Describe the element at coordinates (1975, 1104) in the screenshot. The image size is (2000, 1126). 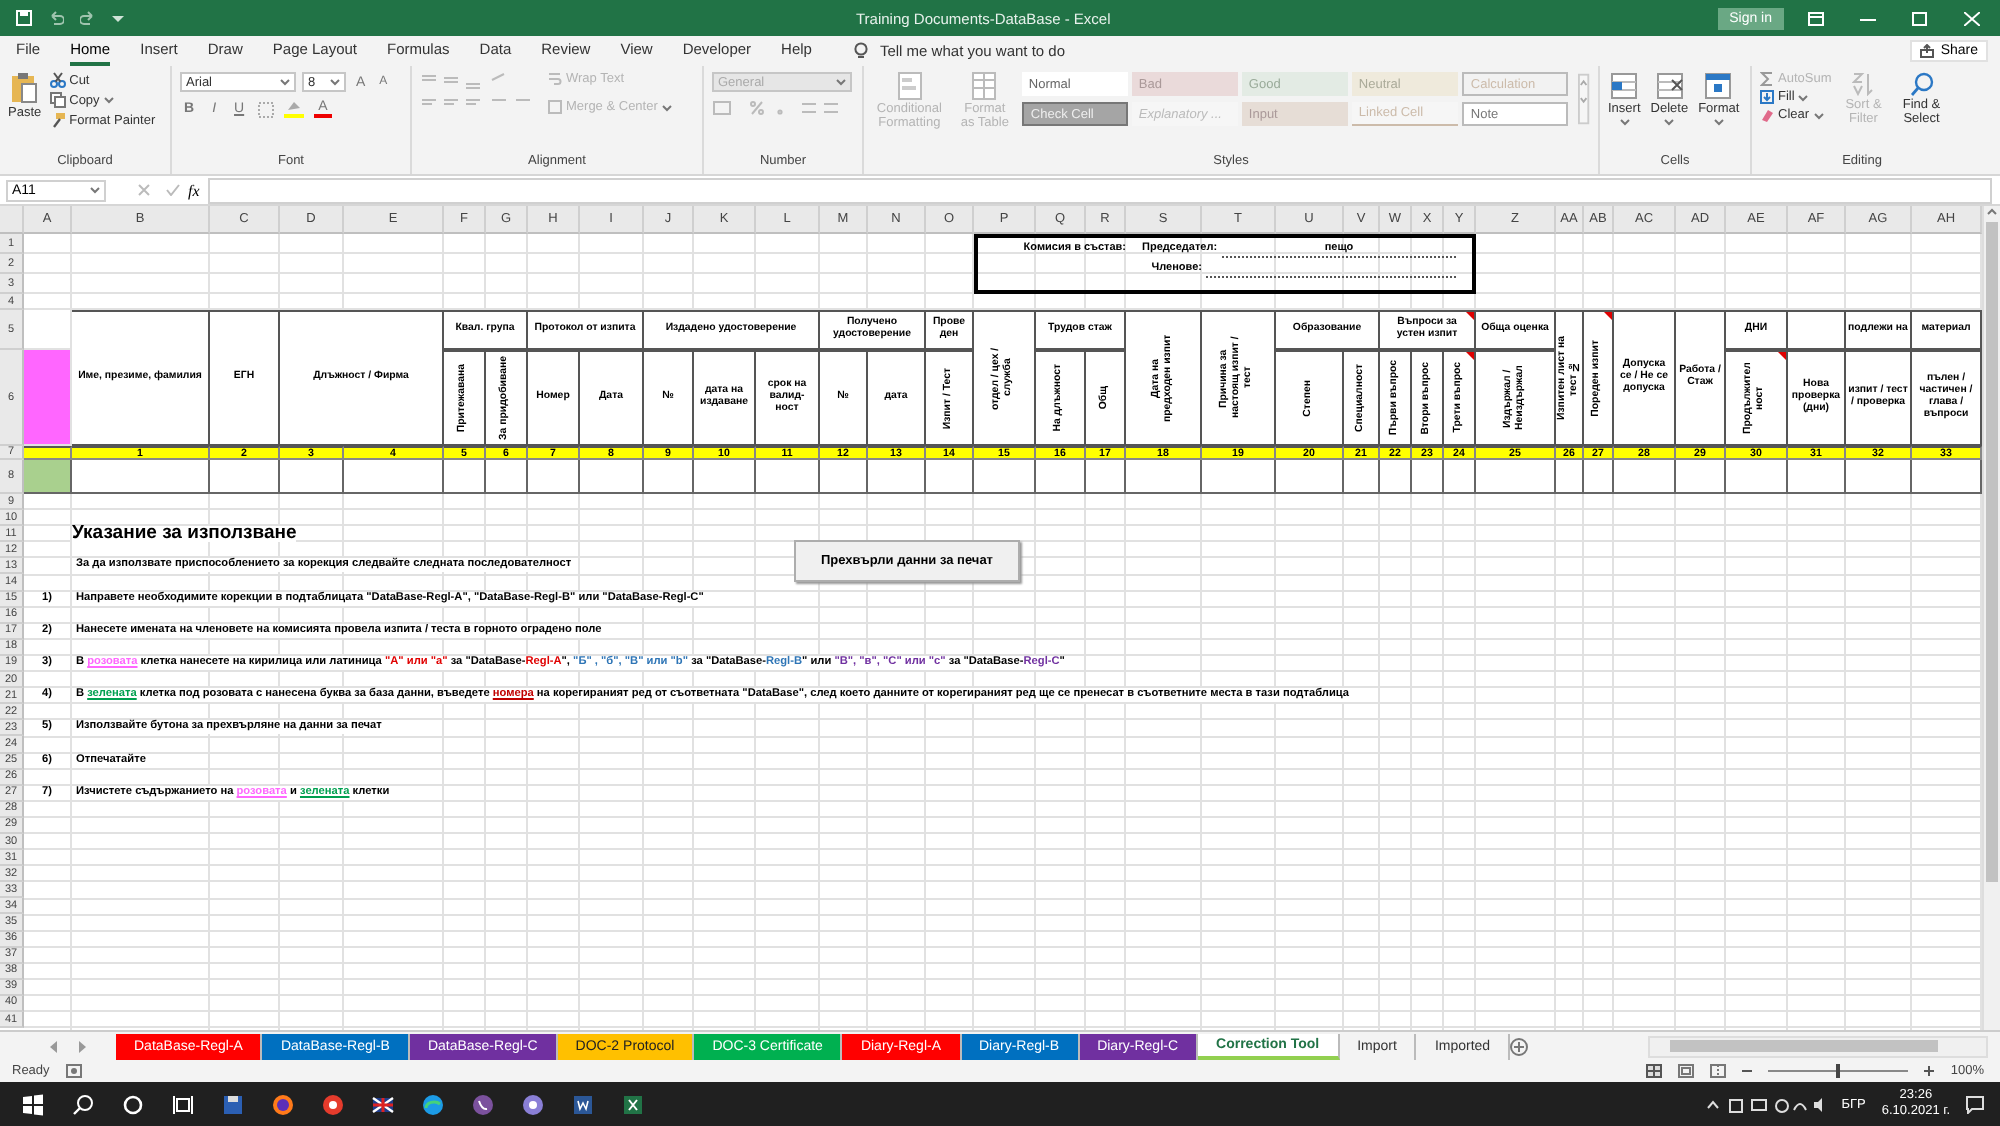
I see `notification-icon` at that location.